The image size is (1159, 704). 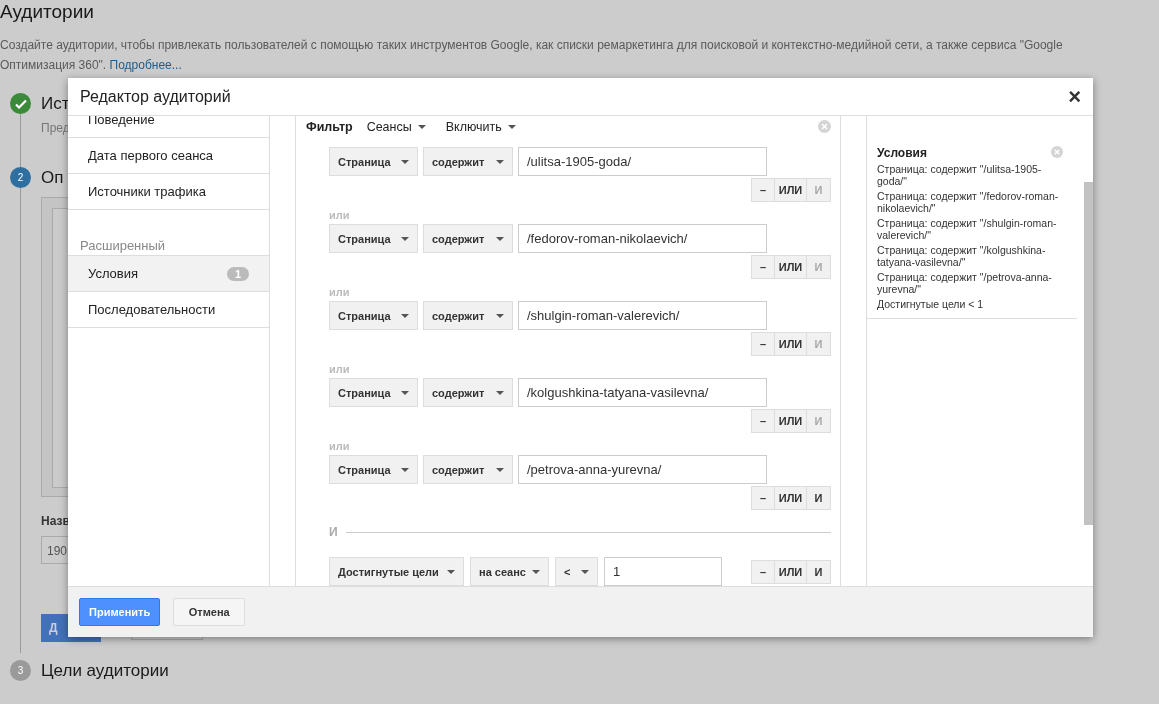 I want to click on name-label: Назв, so click(x=56, y=521).